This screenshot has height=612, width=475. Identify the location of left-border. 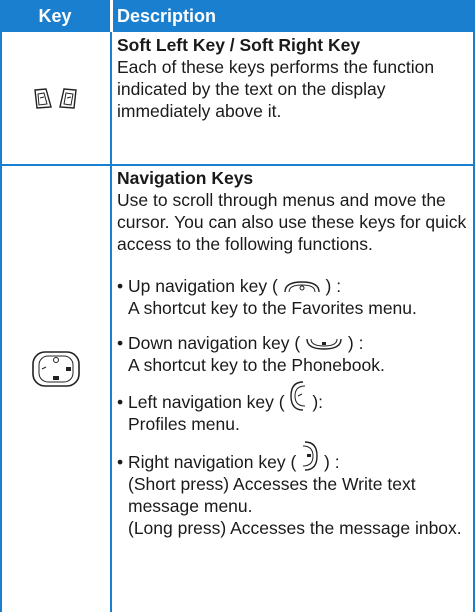
(1, 322).